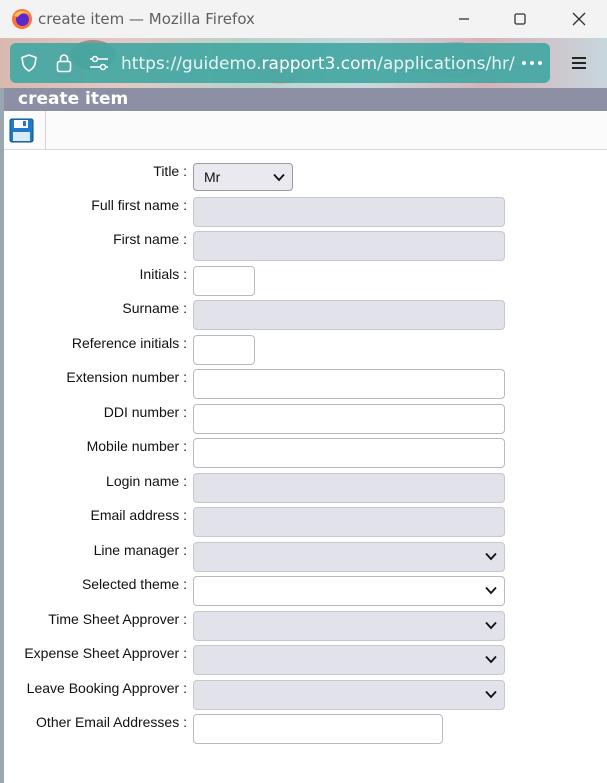 Image resolution: width=607 pixels, height=783 pixels. I want to click on line-manager-select, so click(349, 557).